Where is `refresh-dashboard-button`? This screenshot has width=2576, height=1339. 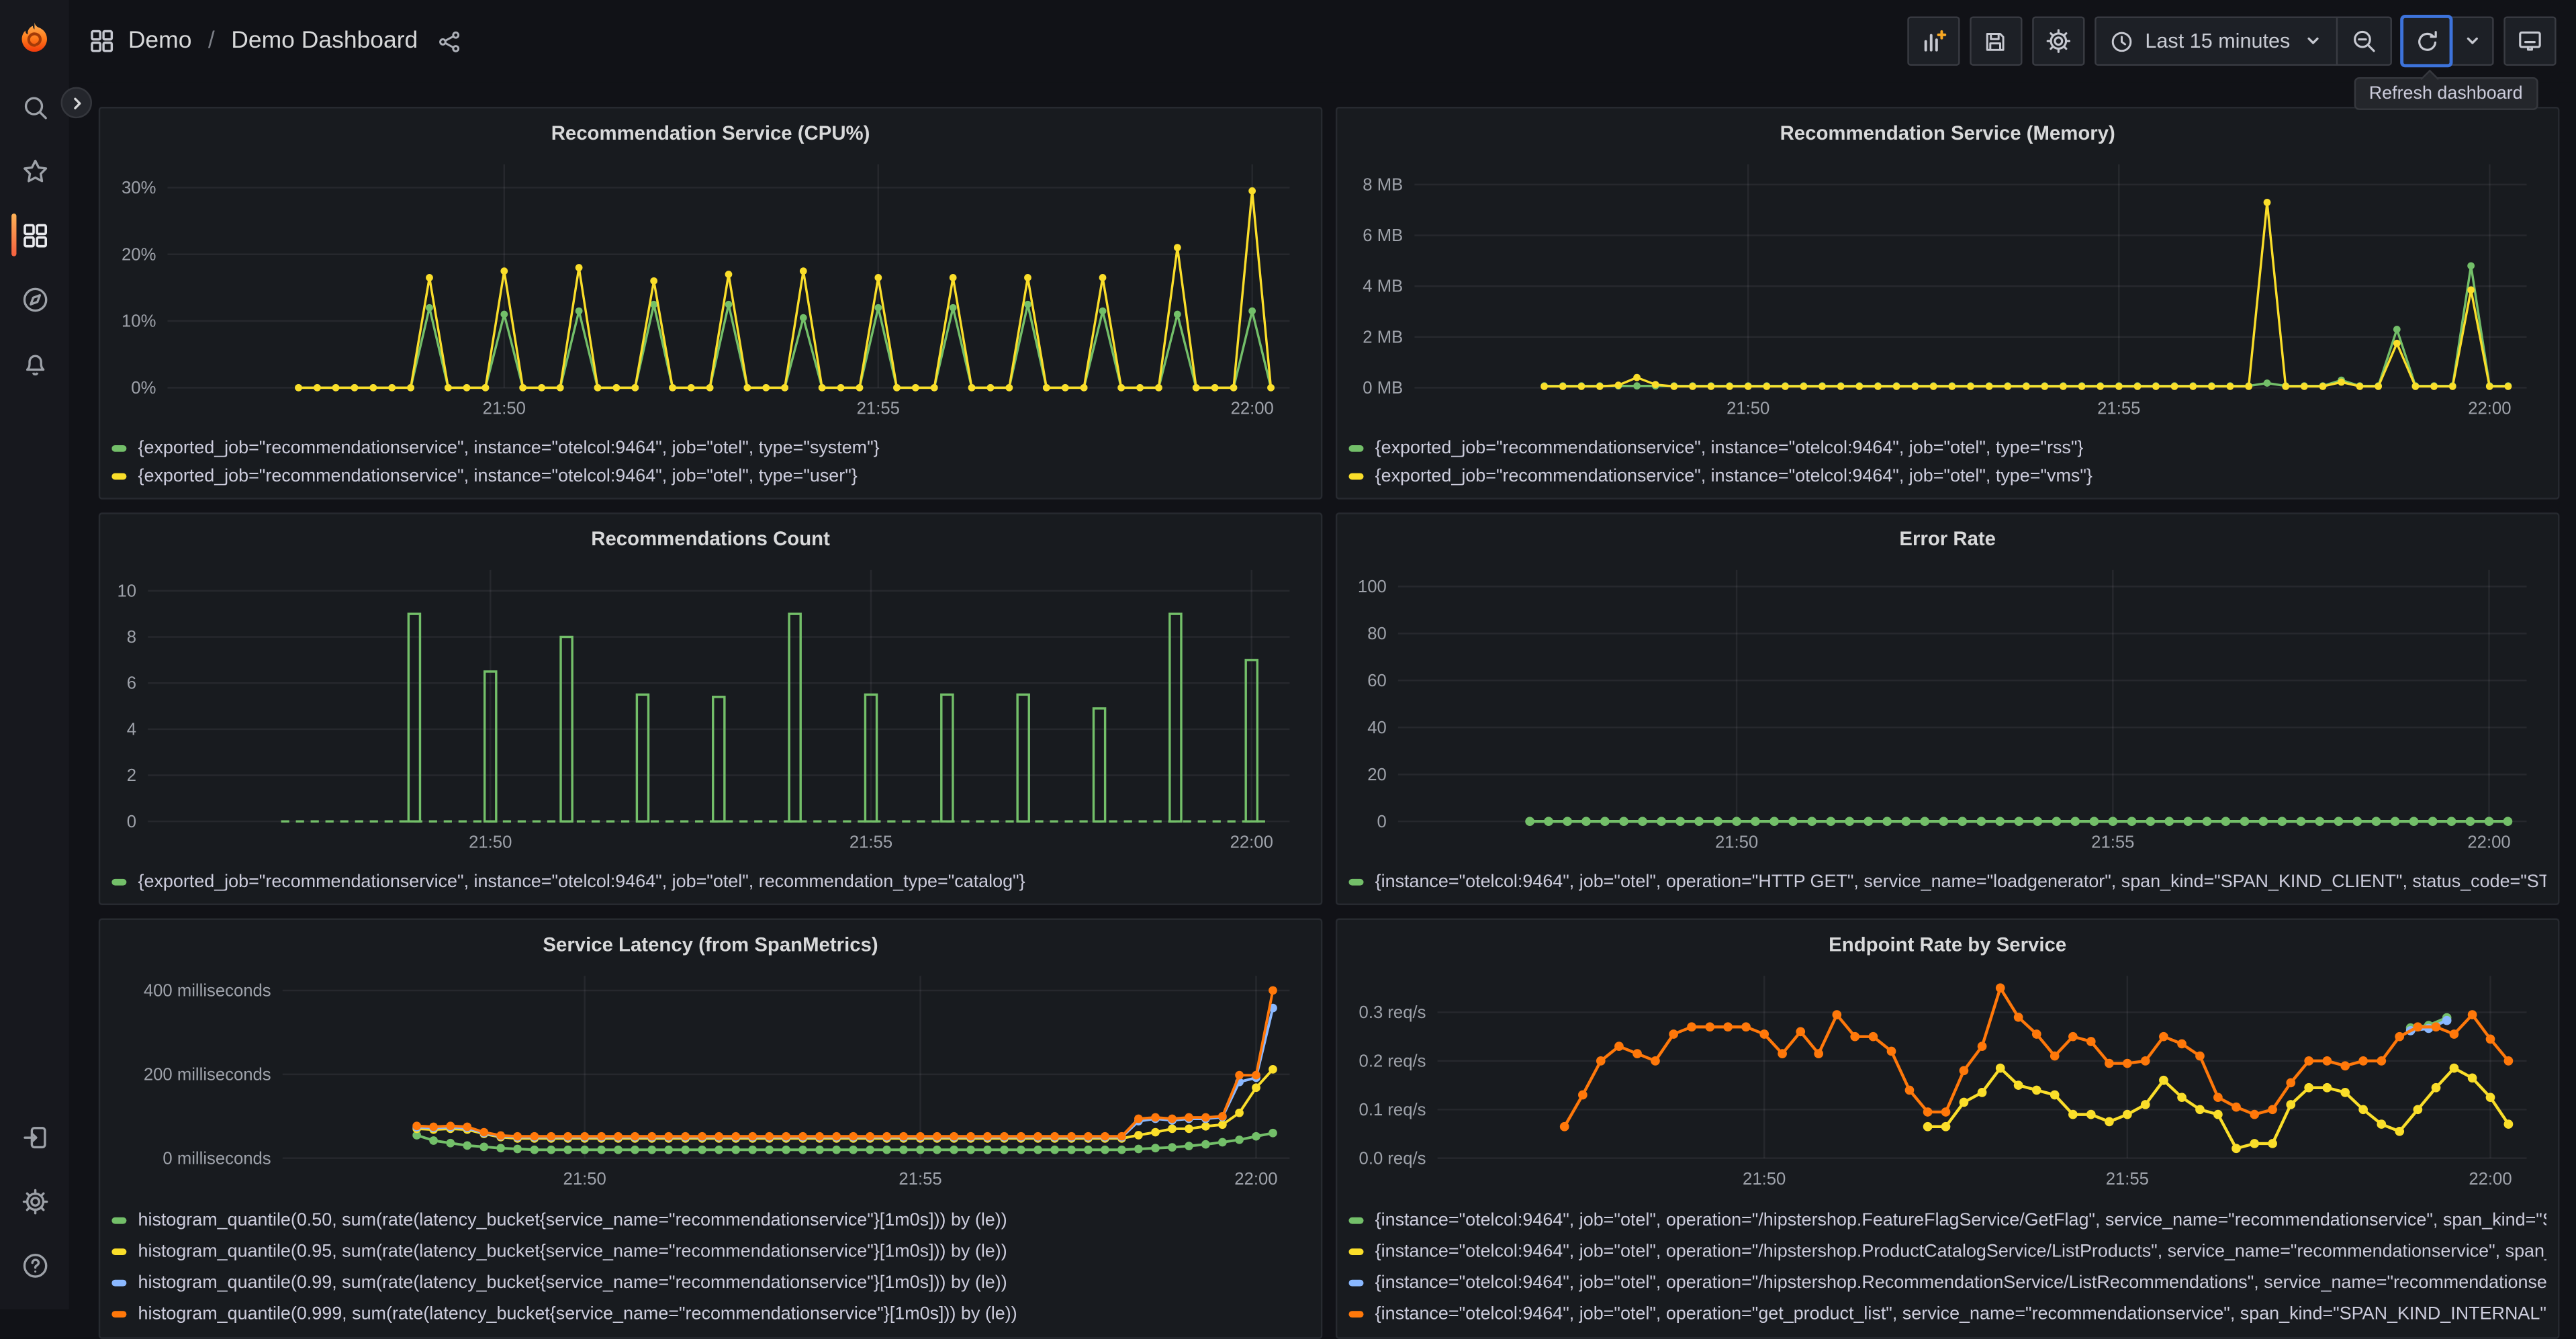
refresh-dashboard-button is located at coordinates (2426, 41).